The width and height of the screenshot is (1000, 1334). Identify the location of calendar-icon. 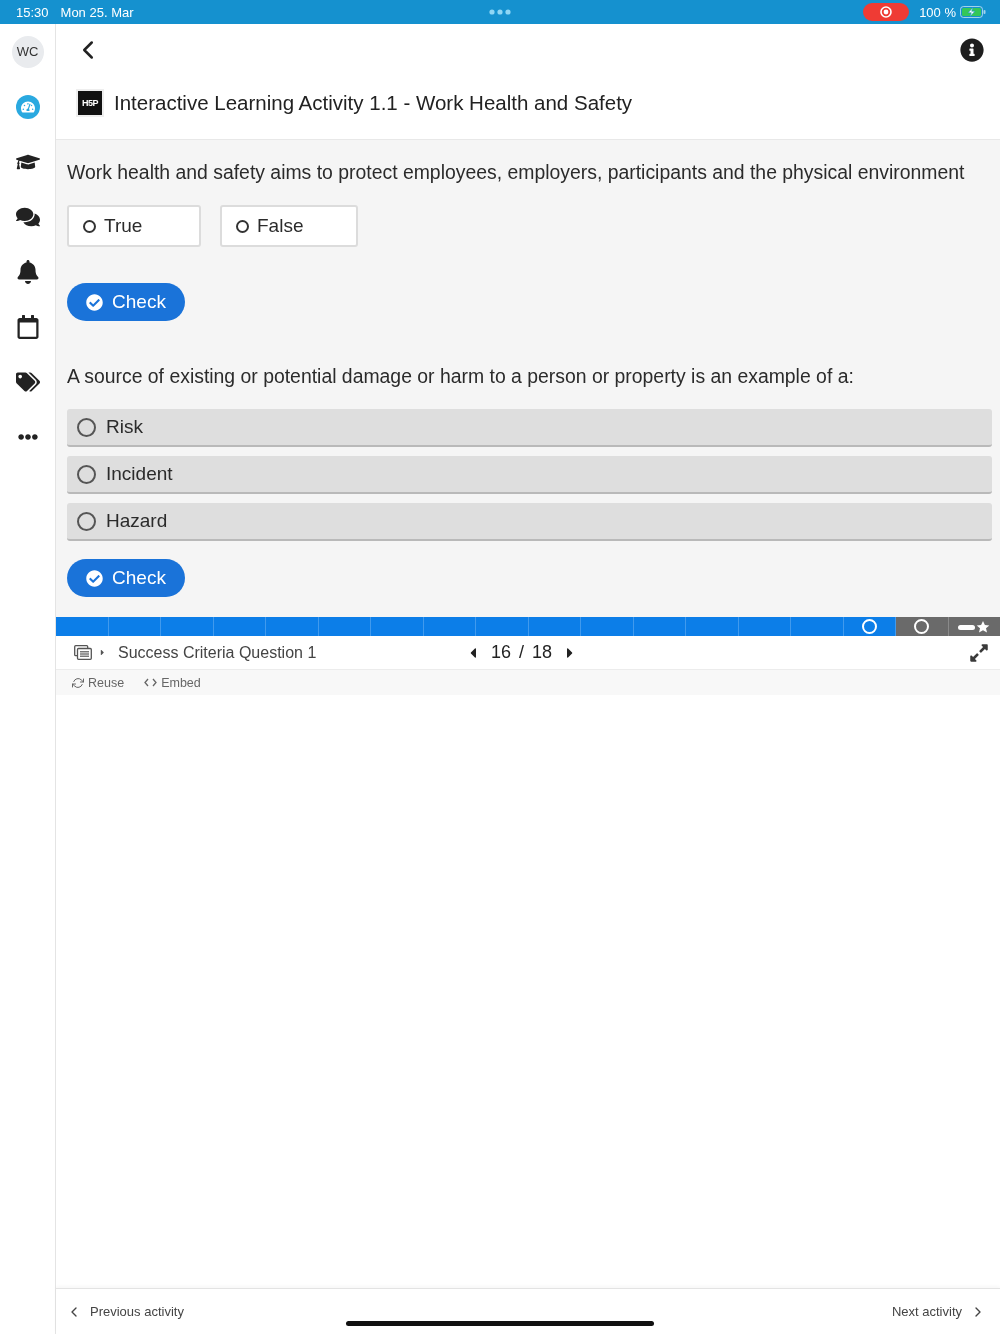
(27, 326).